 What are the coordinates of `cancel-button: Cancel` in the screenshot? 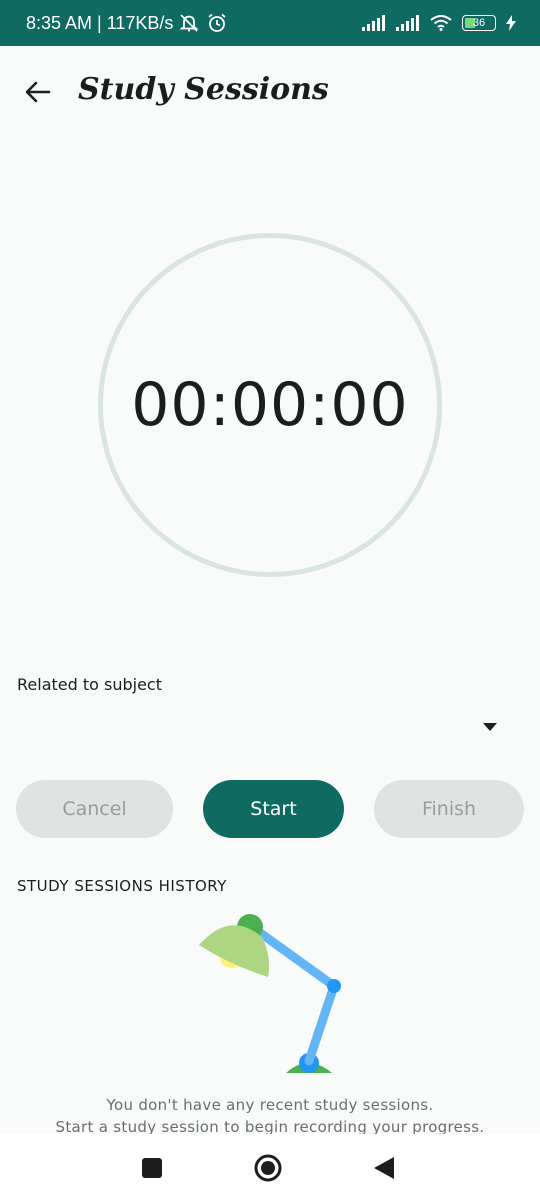 It's located at (94, 809).